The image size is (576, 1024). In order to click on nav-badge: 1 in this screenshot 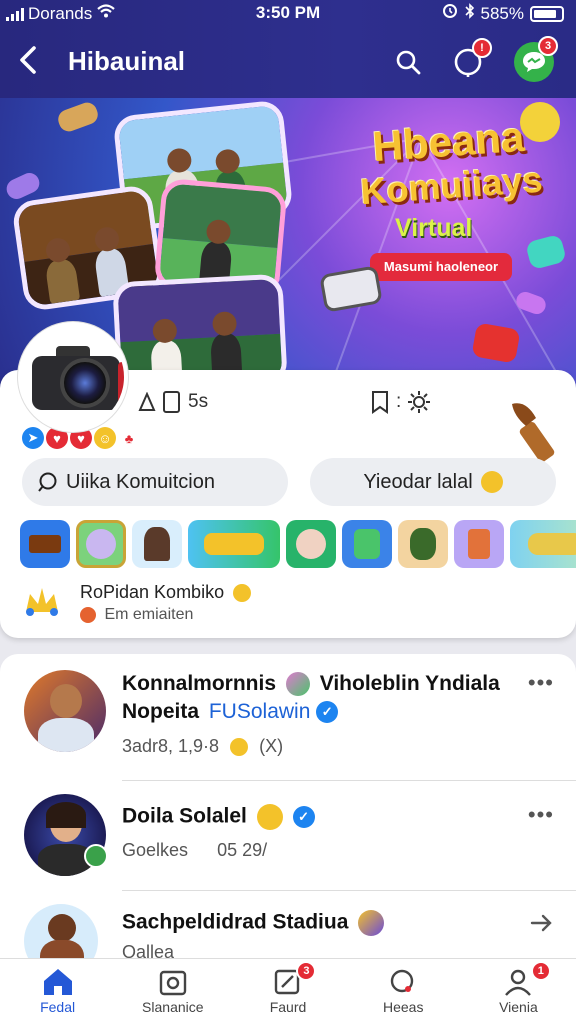, I will do `click(540, 971)`.